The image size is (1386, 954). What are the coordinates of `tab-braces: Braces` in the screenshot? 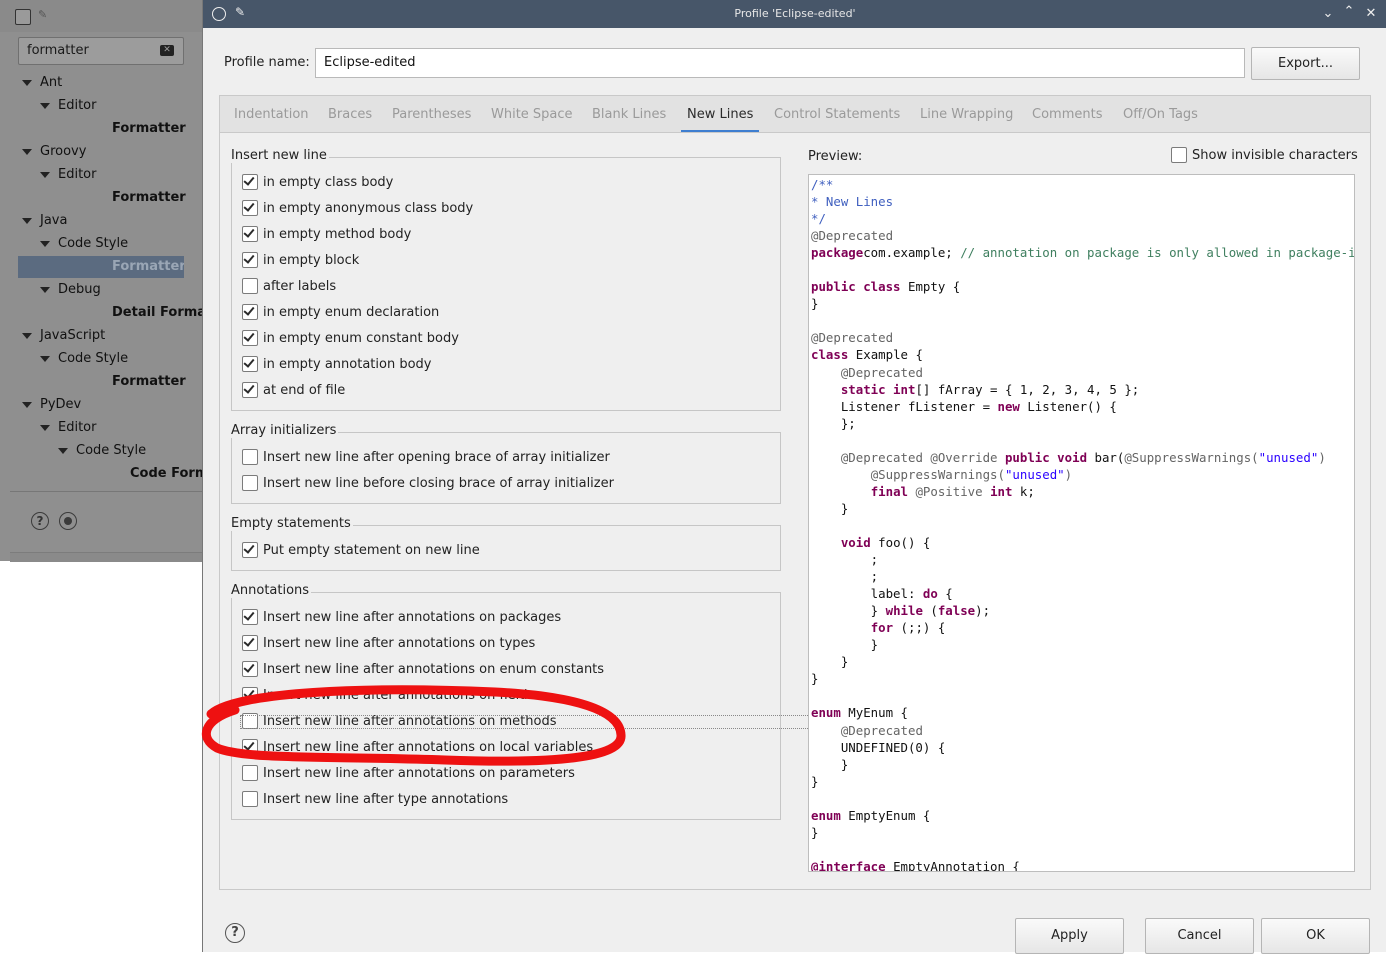 It's located at (350, 114).